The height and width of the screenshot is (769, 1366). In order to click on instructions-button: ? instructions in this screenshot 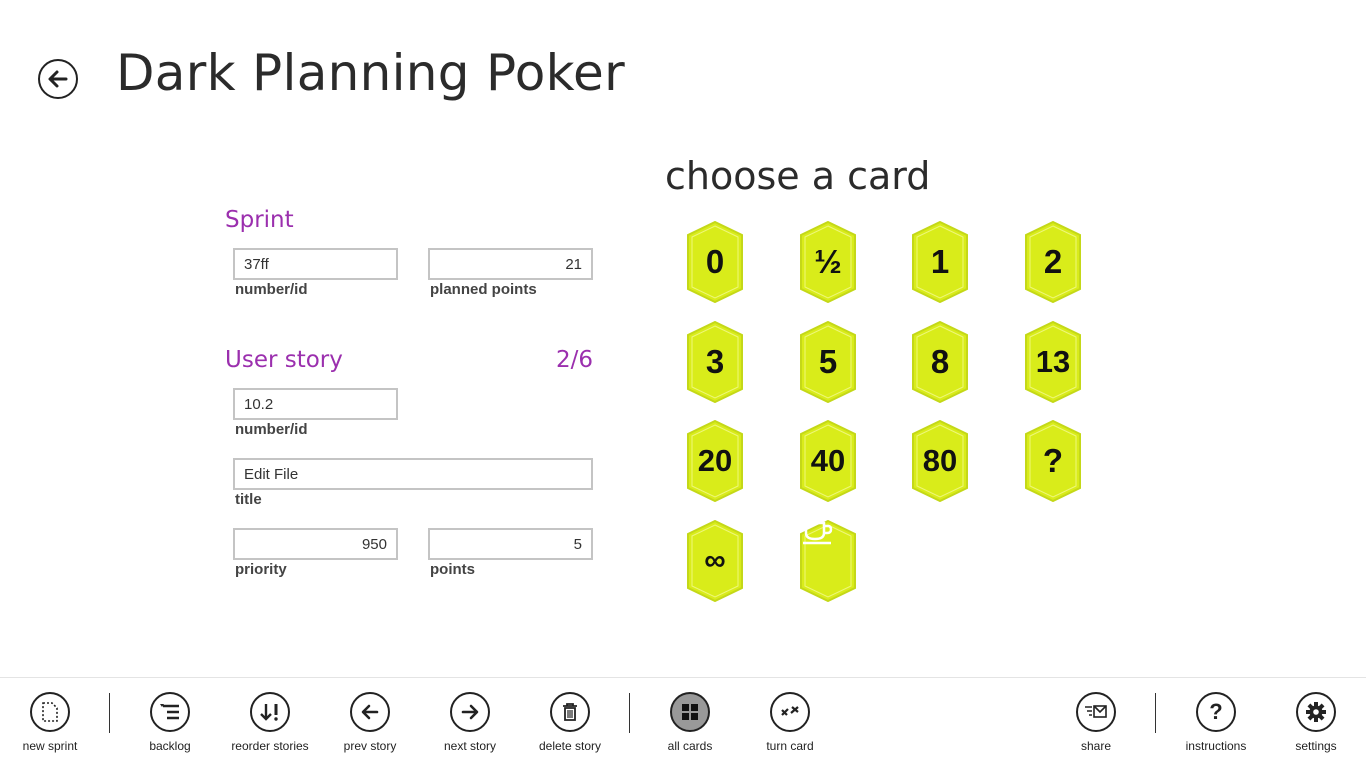, I will do `click(1216, 722)`.